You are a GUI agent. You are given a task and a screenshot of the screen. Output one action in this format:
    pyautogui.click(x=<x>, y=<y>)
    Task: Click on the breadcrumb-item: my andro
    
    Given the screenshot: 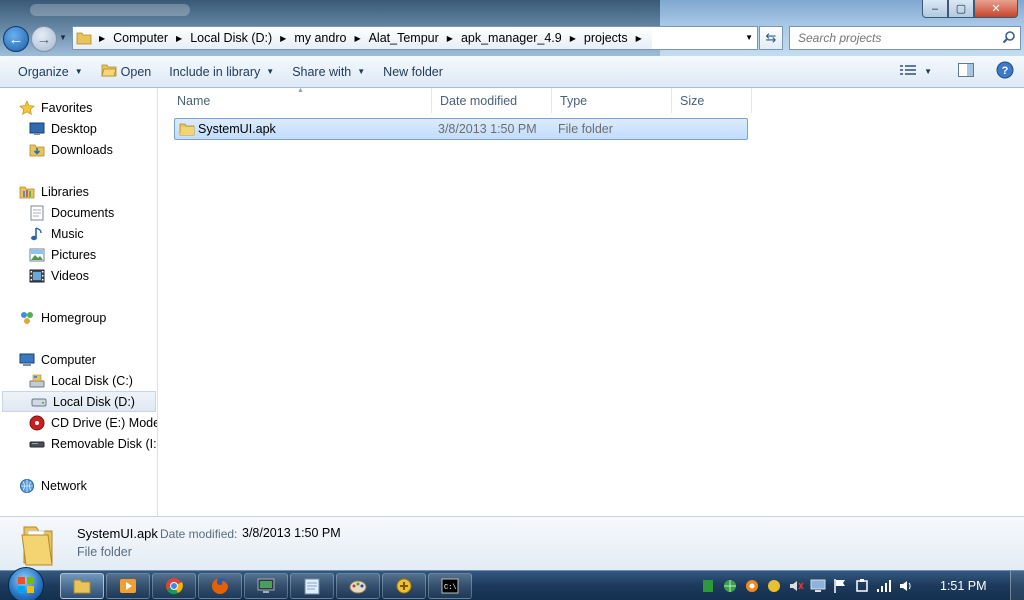 What is the action you would take?
    pyautogui.click(x=320, y=38)
    